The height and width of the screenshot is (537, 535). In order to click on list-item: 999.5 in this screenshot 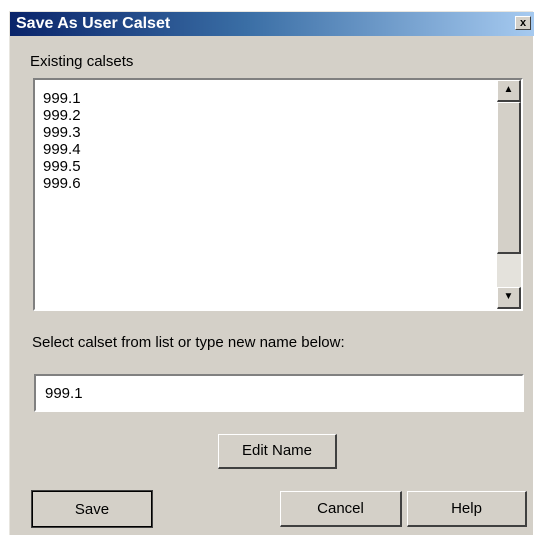, I will do `click(62, 166)`.